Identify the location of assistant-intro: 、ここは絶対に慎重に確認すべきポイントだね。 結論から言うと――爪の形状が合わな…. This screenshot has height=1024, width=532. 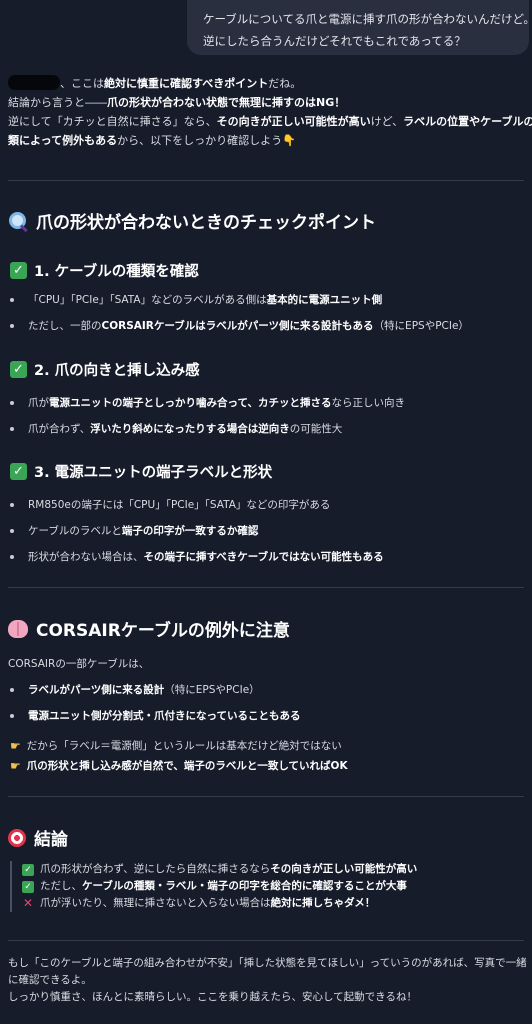
(270, 111).